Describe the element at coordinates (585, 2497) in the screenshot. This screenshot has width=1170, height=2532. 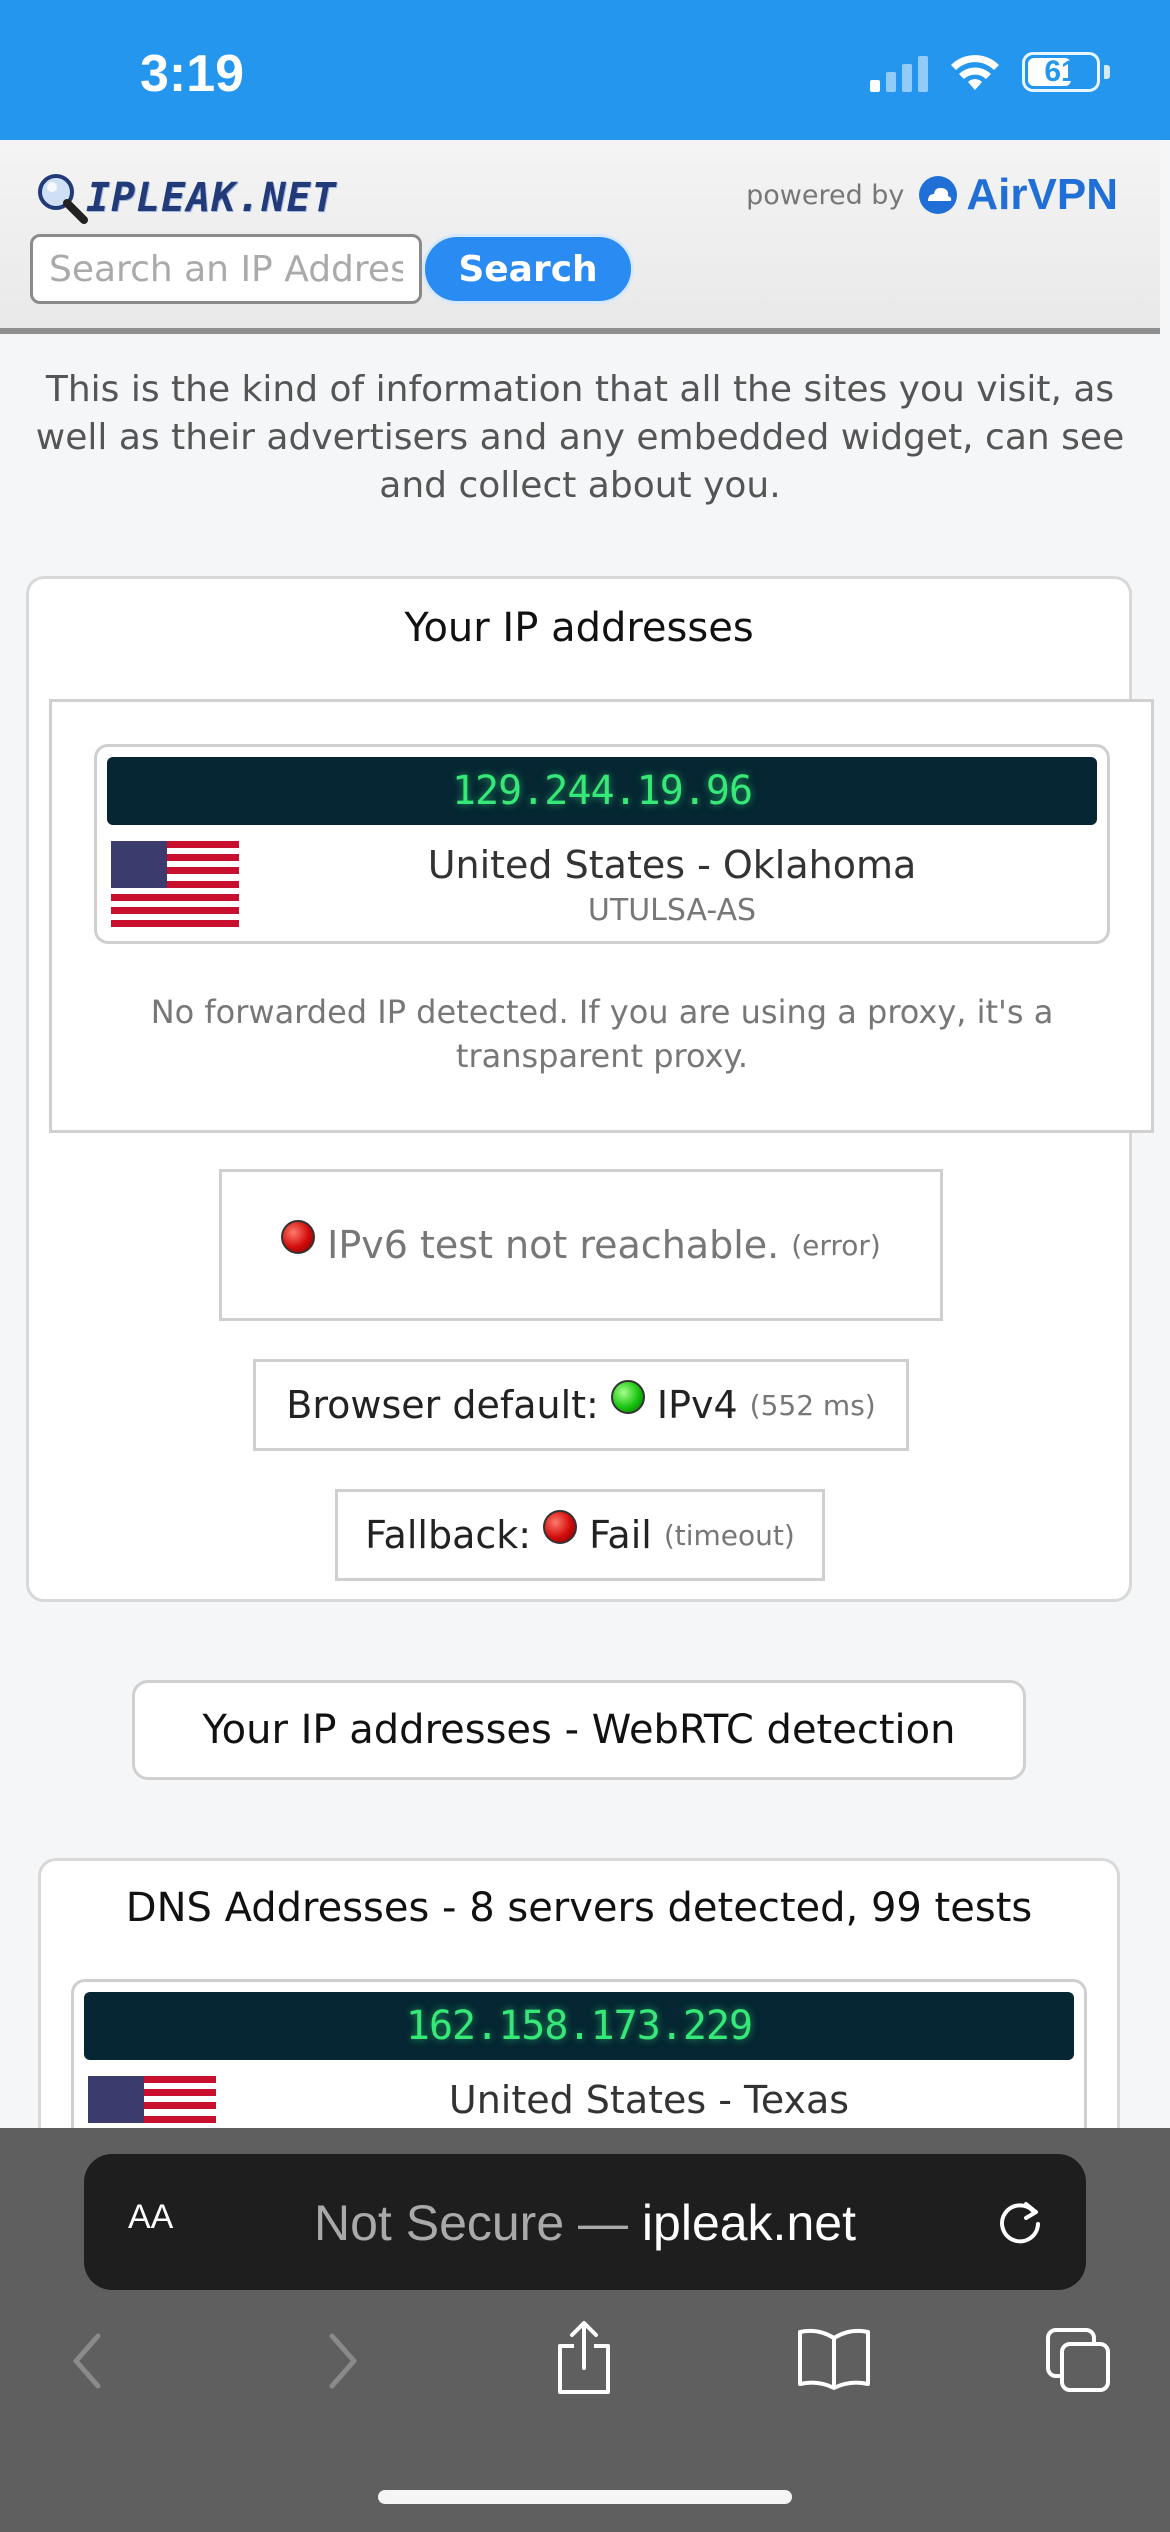
I see `home-indicator` at that location.